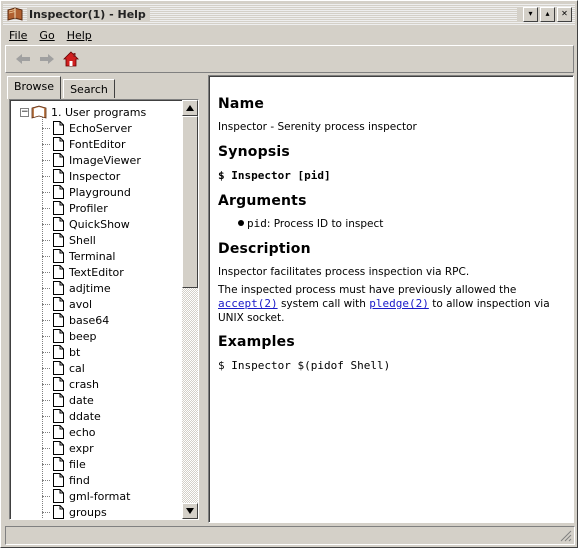 This screenshot has height=548, width=578. Describe the element at coordinates (96, 224) in the screenshot. I see `tree-item: QuickShow` at that location.